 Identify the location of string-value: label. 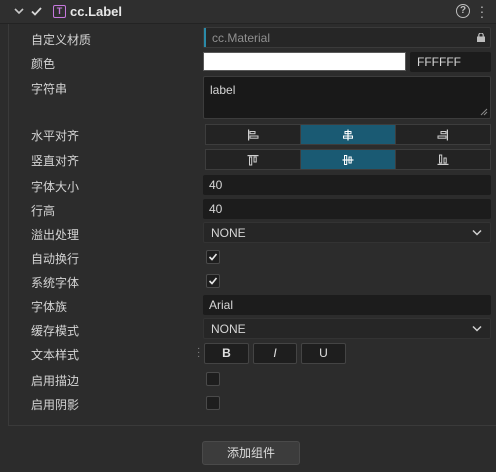
(223, 90).